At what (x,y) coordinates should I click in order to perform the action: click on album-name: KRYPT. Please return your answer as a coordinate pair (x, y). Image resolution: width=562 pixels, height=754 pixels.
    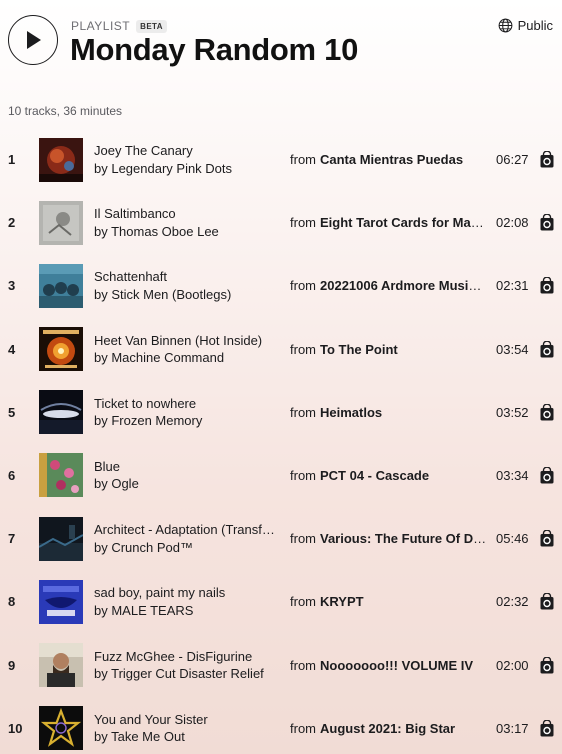
    Looking at the image, I should click on (342, 601).